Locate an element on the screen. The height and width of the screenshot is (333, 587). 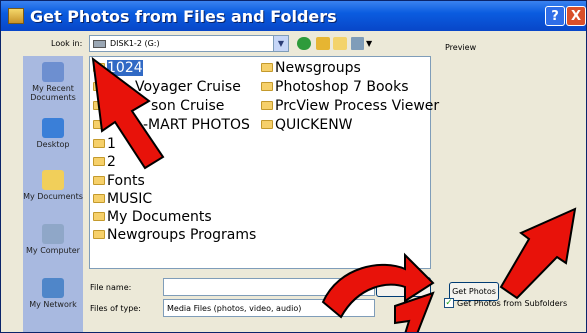
file-type-label: Files of type: is located at coordinates (115, 308).